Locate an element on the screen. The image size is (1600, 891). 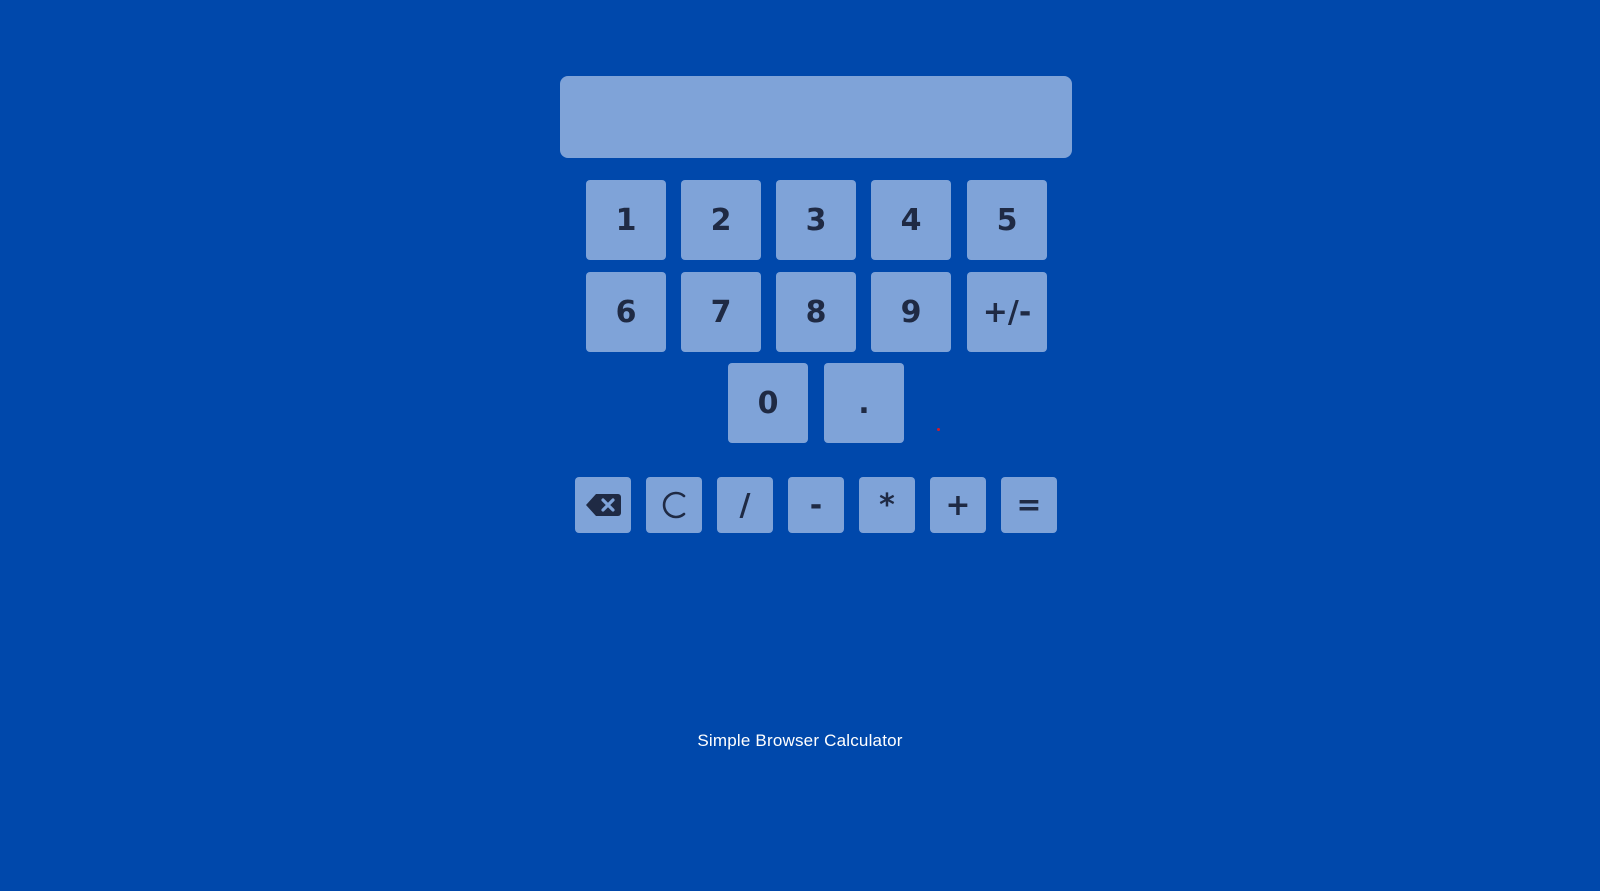
key-2: 2 is located at coordinates (721, 220).